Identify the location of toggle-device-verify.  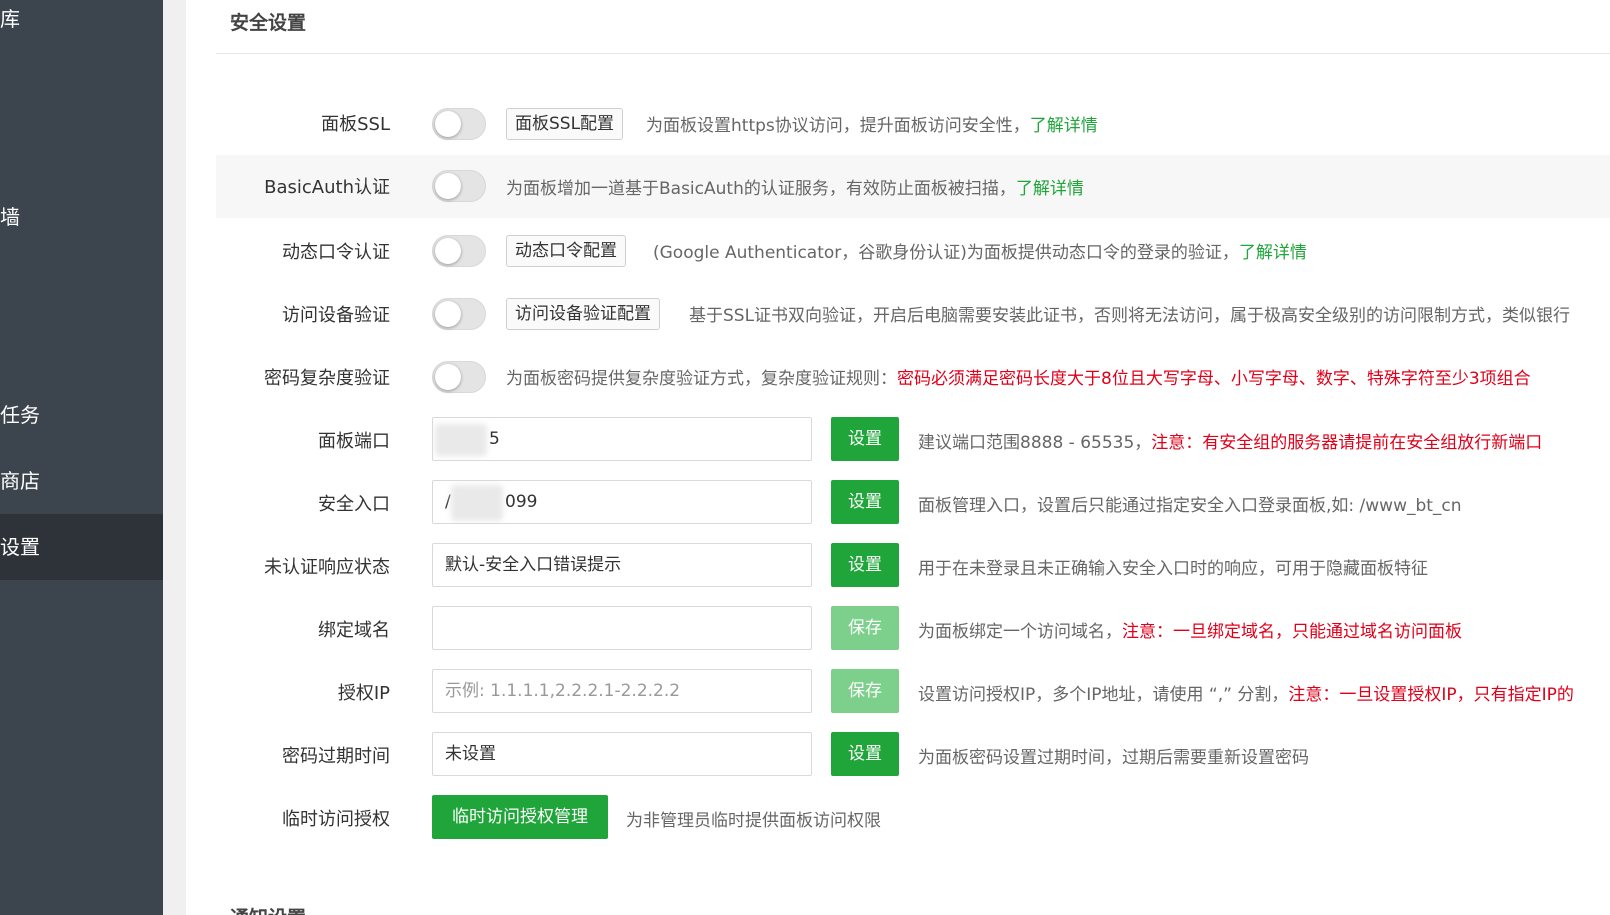
(459, 314).